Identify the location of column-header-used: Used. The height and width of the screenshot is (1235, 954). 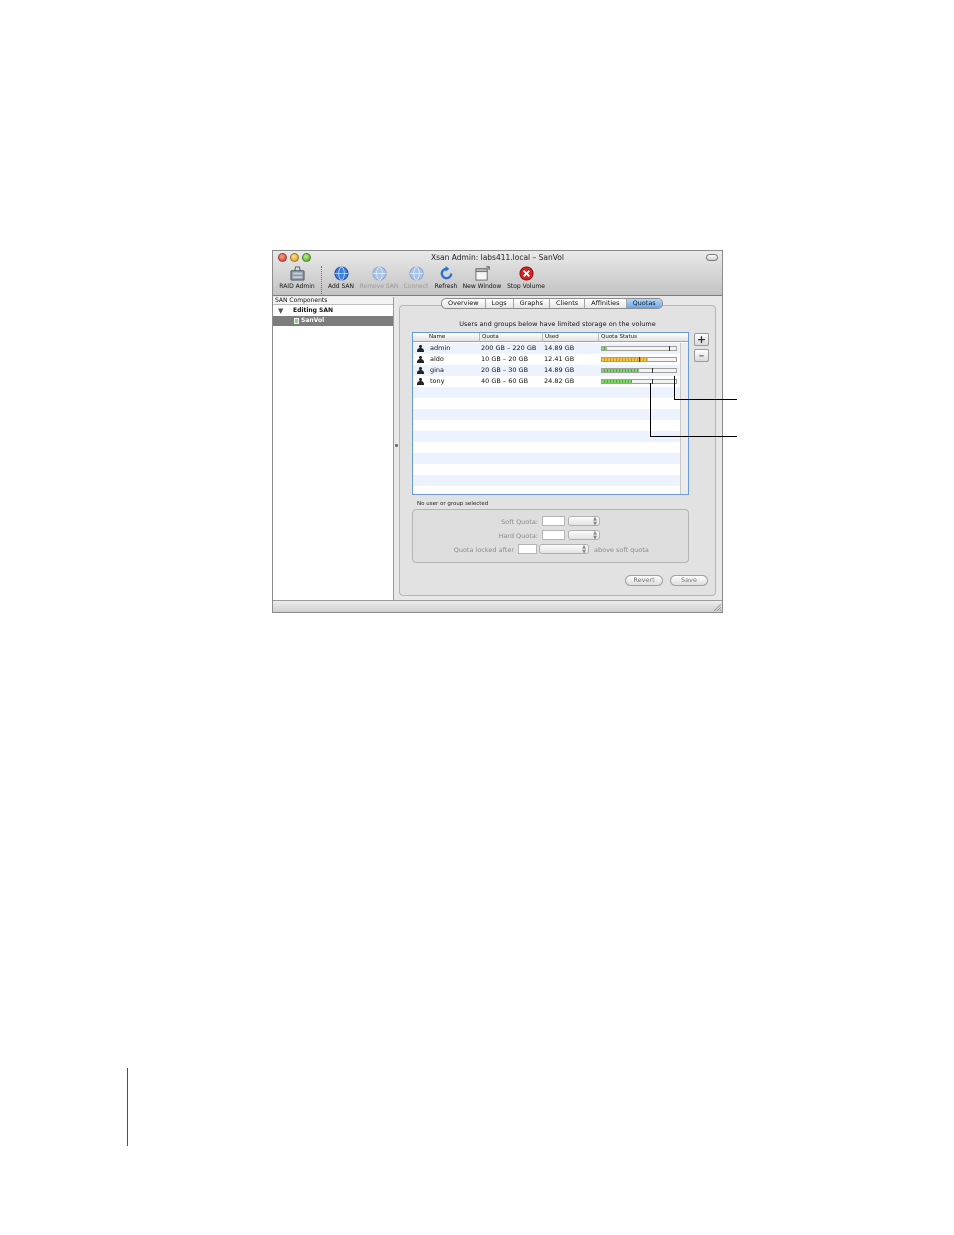
(570, 337).